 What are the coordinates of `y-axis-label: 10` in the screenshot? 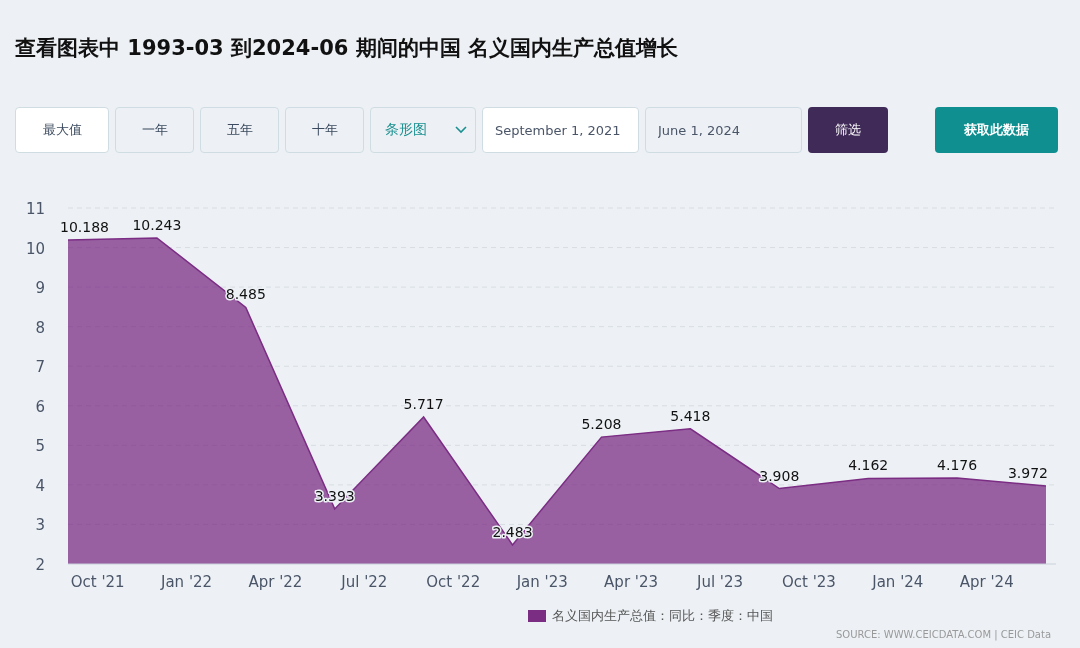 It's located at (35, 248).